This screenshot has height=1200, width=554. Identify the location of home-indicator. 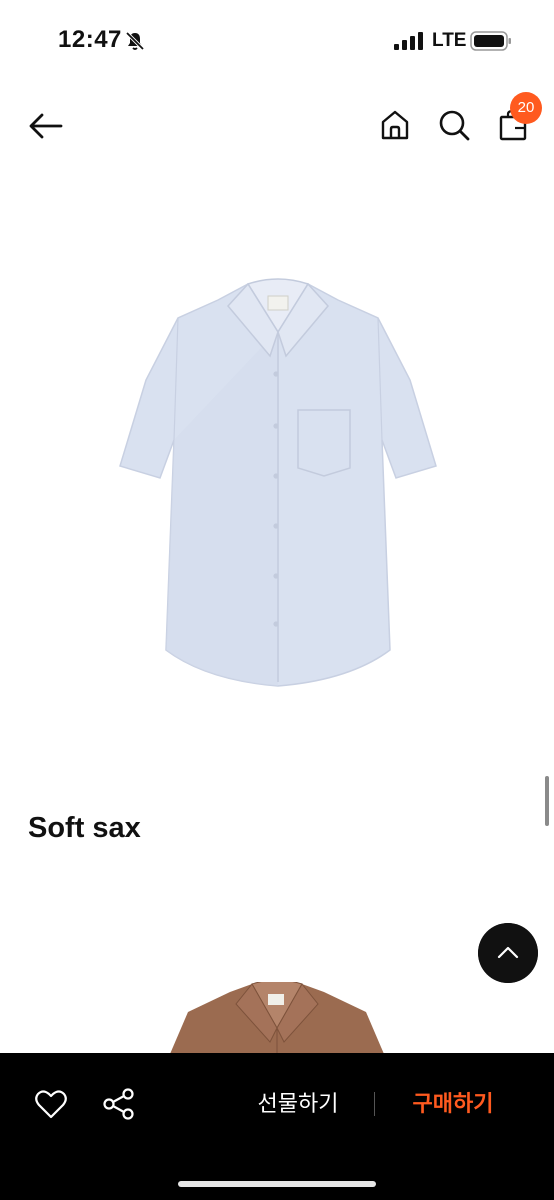
(277, 1184).